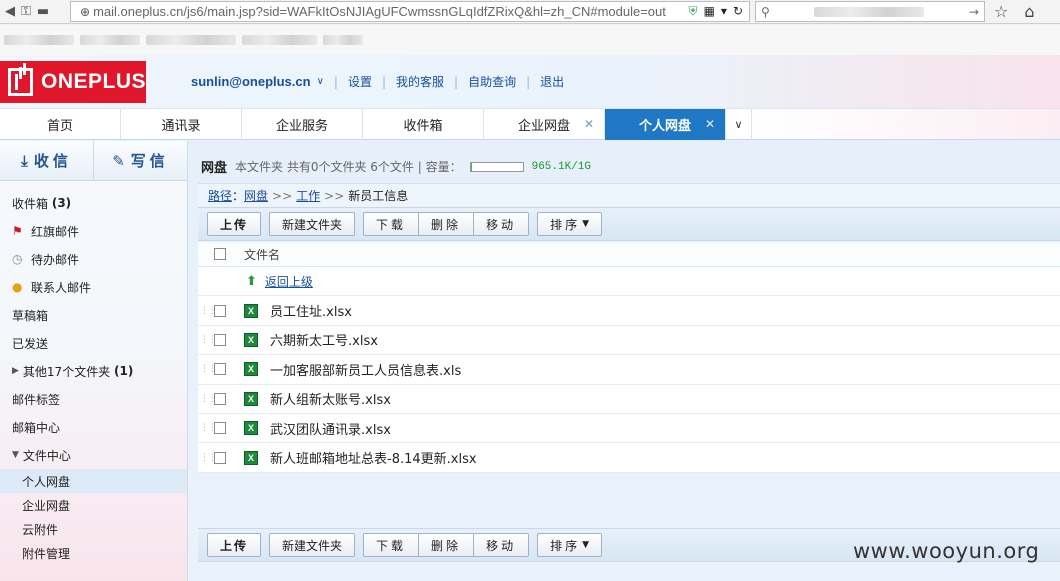  Describe the element at coordinates (870, 11) in the screenshot. I see `search-box: ⚲ →` at that location.